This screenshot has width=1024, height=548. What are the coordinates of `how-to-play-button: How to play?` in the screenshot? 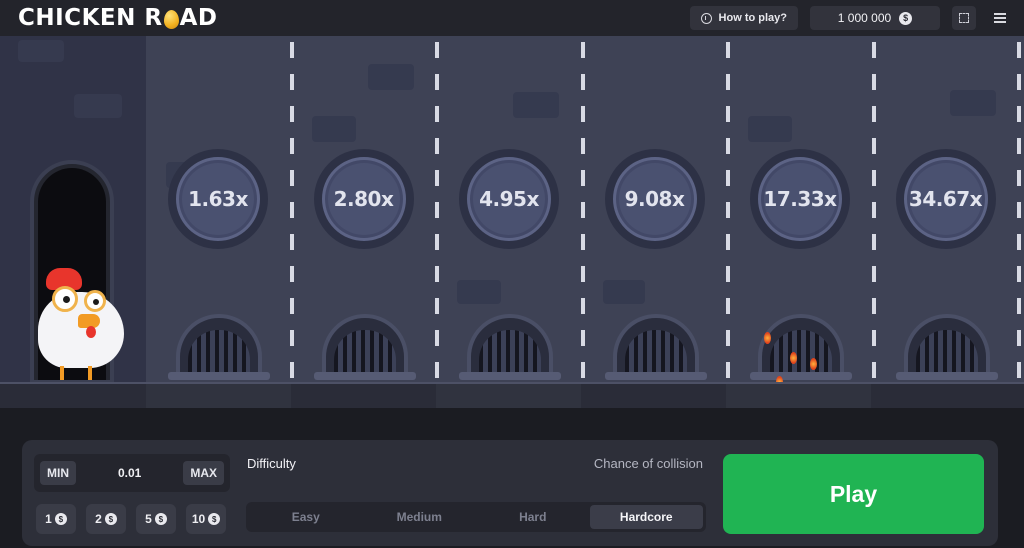 It's located at (743, 18).